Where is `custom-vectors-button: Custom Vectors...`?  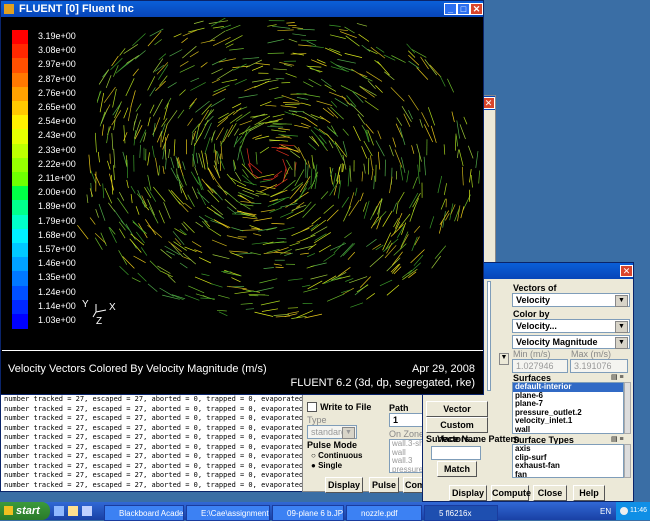 custom-vectors-button: Custom Vectors... is located at coordinates (457, 425).